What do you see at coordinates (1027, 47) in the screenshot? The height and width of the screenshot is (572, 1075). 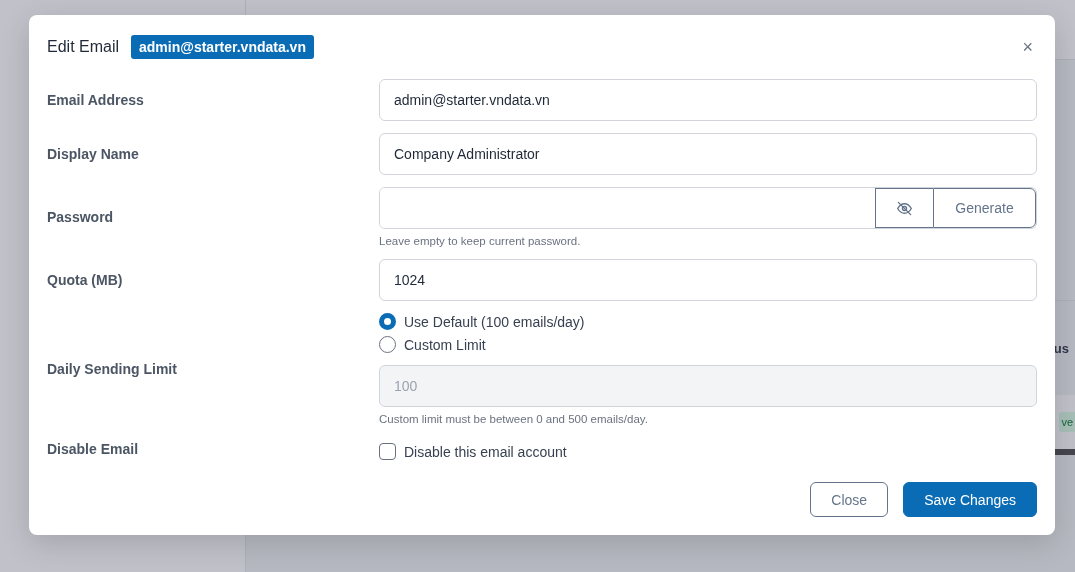 I see `close-button: ×` at bounding box center [1027, 47].